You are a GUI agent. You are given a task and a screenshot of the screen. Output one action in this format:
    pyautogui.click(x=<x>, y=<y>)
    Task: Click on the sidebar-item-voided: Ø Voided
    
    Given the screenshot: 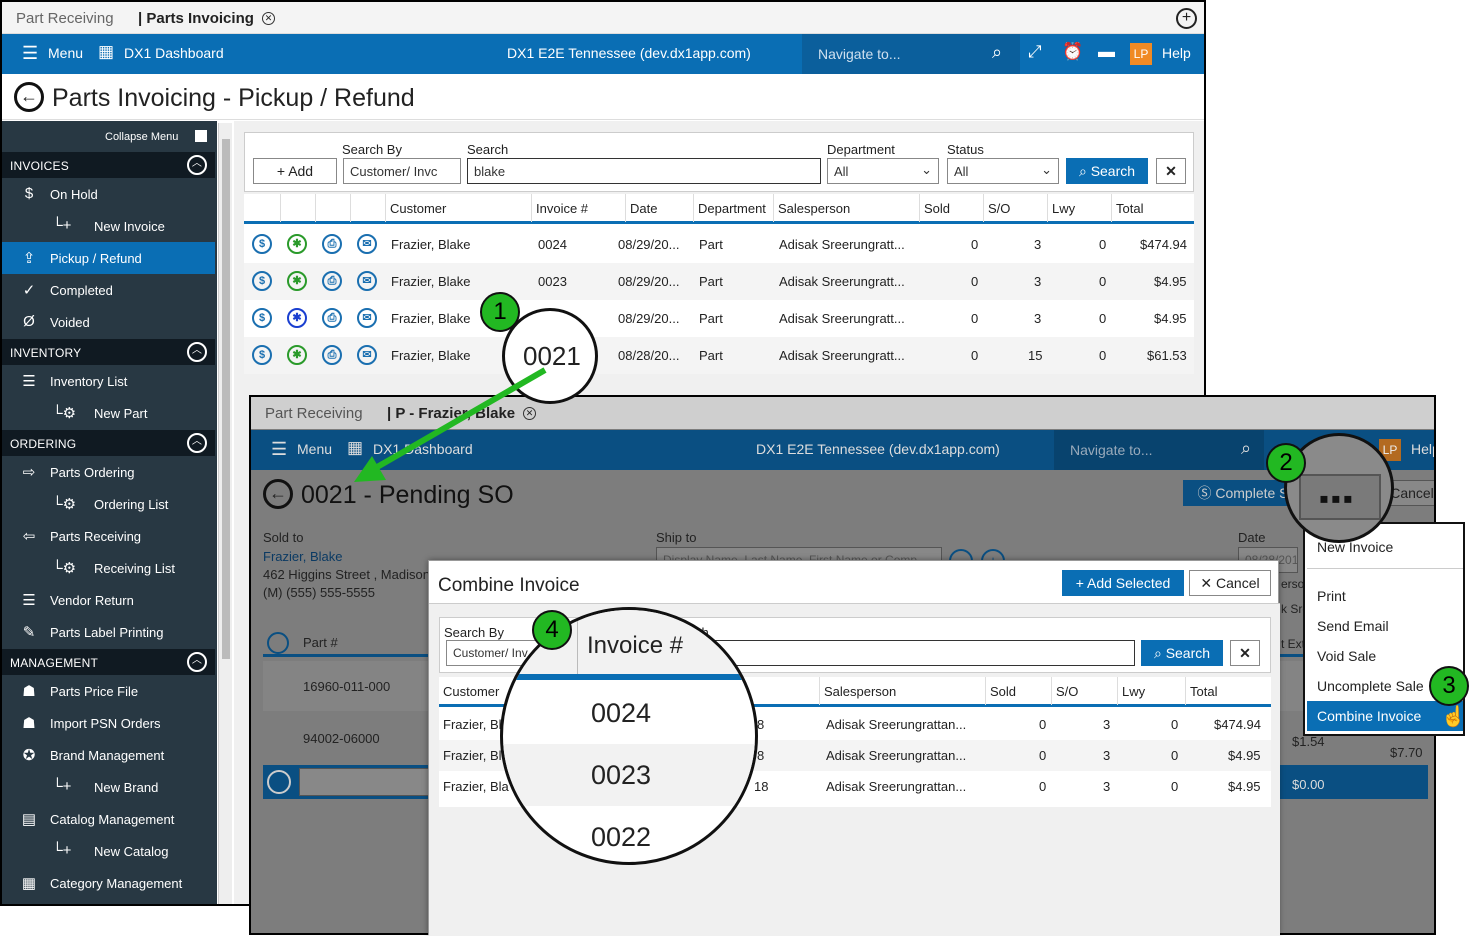 What is the action you would take?
    pyautogui.click(x=108, y=322)
    